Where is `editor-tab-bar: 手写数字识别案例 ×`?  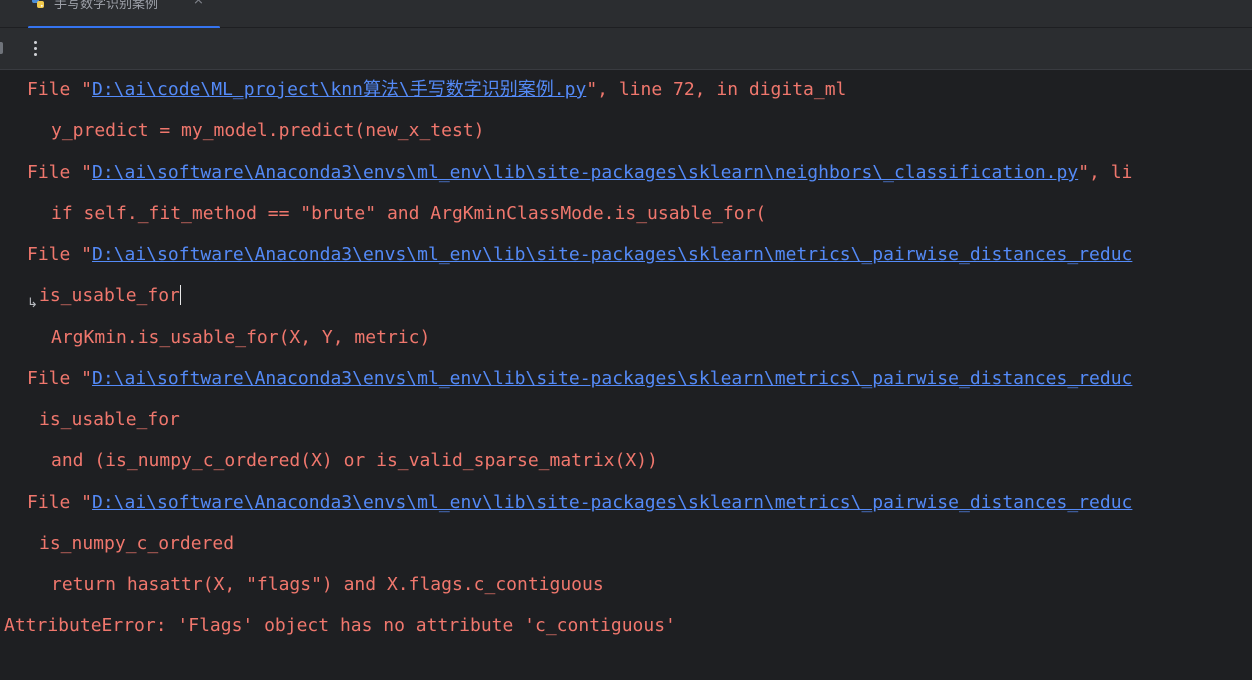 editor-tab-bar: 手写数字识别案例 × is located at coordinates (626, 14).